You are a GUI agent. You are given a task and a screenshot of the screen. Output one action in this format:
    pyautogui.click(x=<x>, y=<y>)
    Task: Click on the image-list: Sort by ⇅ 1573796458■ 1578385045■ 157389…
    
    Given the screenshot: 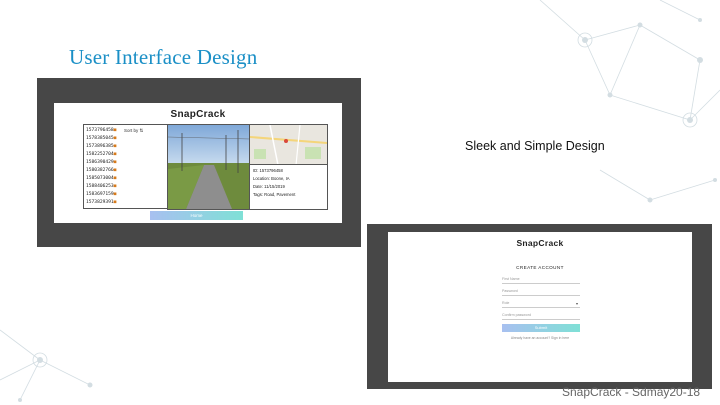 What is the action you would take?
    pyautogui.click(x=126, y=166)
    